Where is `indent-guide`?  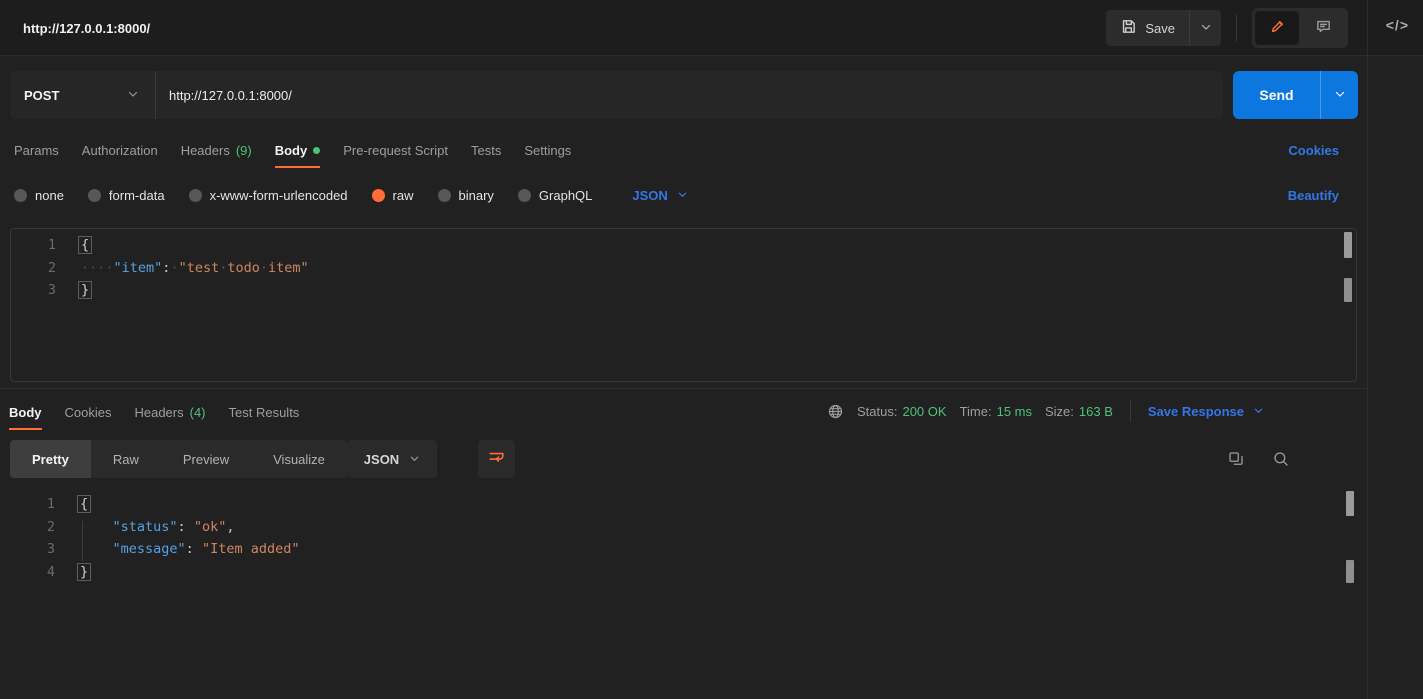 indent-guide is located at coordinates (82, 541).